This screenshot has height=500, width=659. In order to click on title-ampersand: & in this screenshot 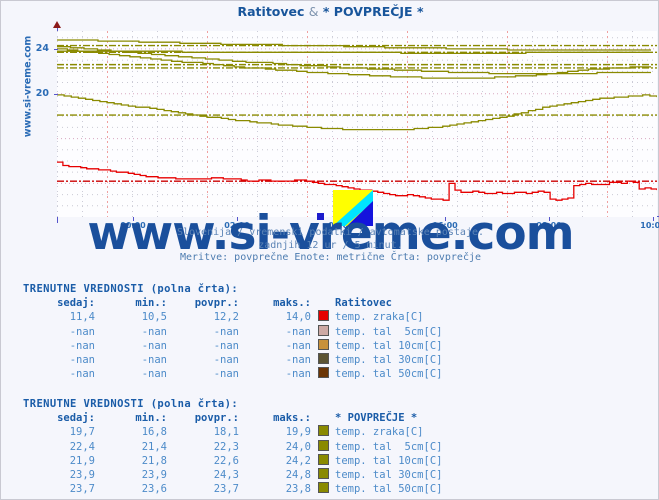, I will do `click(313, 11)`.